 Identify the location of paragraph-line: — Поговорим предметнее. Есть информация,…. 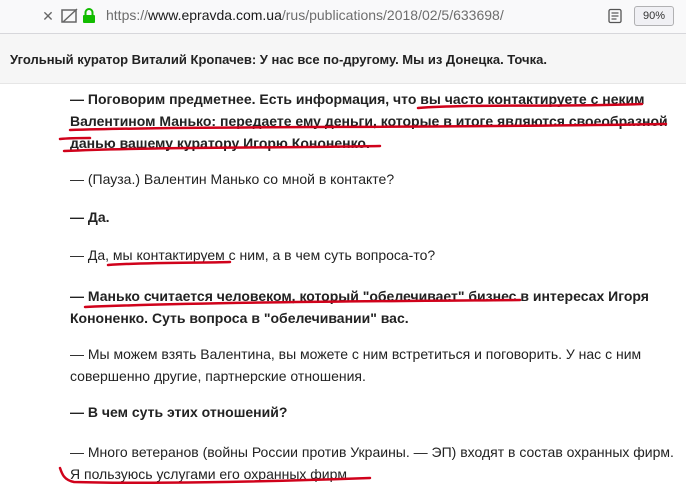
(357, 99).